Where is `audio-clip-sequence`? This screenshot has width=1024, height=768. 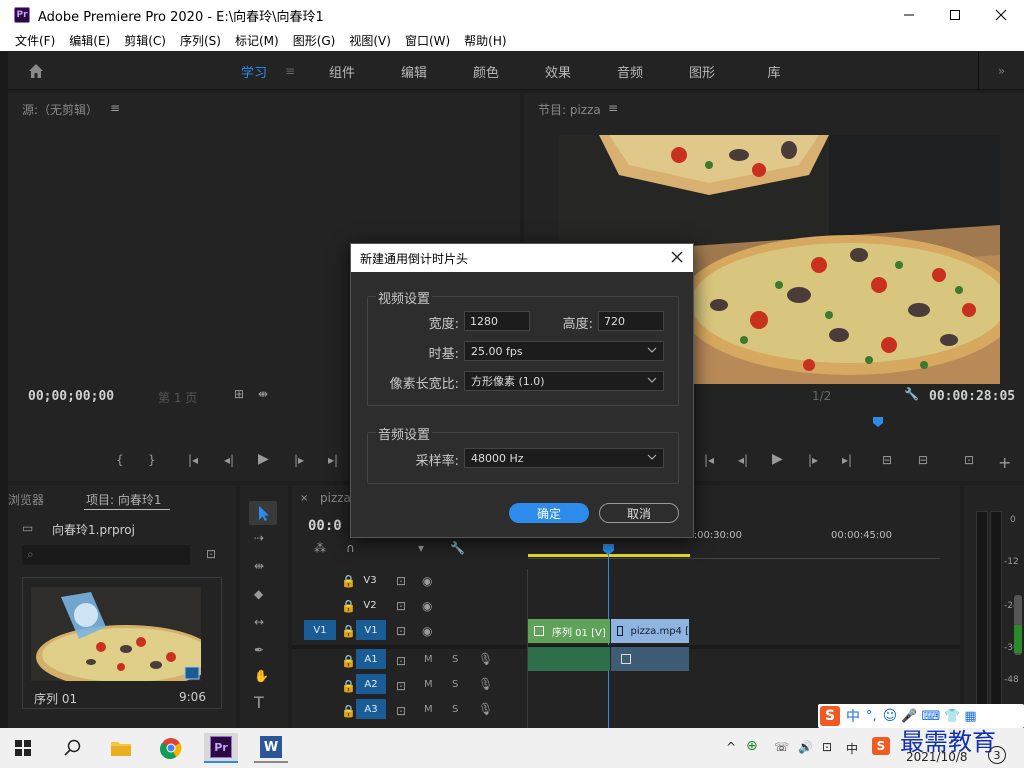
audio-clip-sequence is located at coordinates (569, 659).